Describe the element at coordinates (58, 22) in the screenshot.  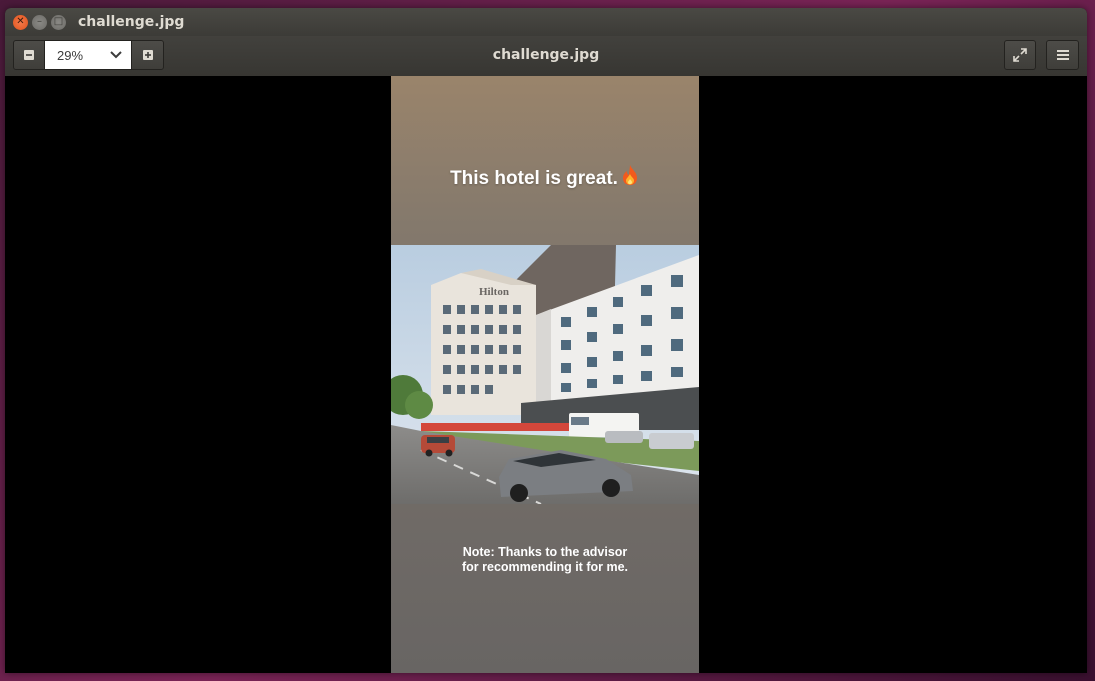
I see `maximize-icon: □` at that location.